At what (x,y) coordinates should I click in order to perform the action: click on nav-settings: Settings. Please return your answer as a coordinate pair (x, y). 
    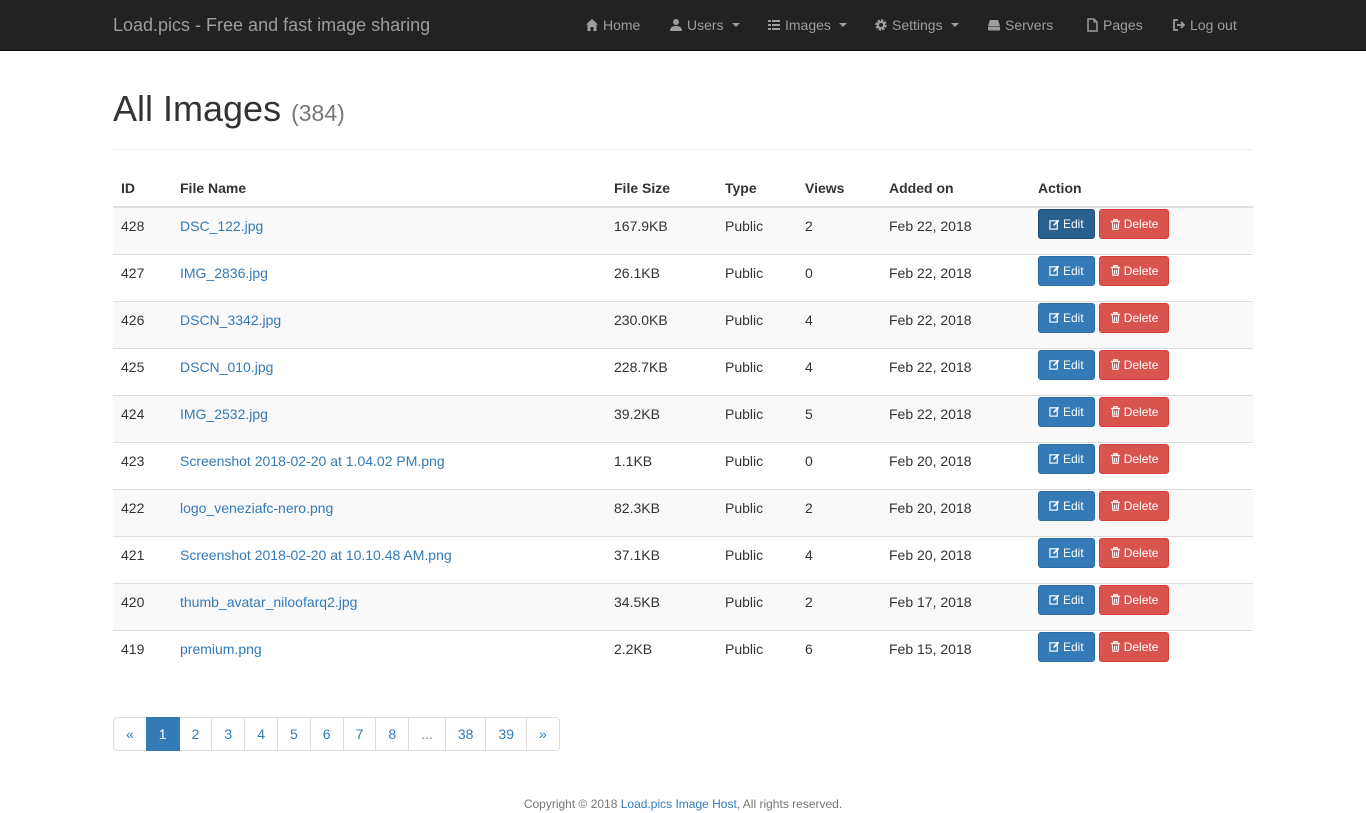
    Looking at the image, I should click on (916, 25).